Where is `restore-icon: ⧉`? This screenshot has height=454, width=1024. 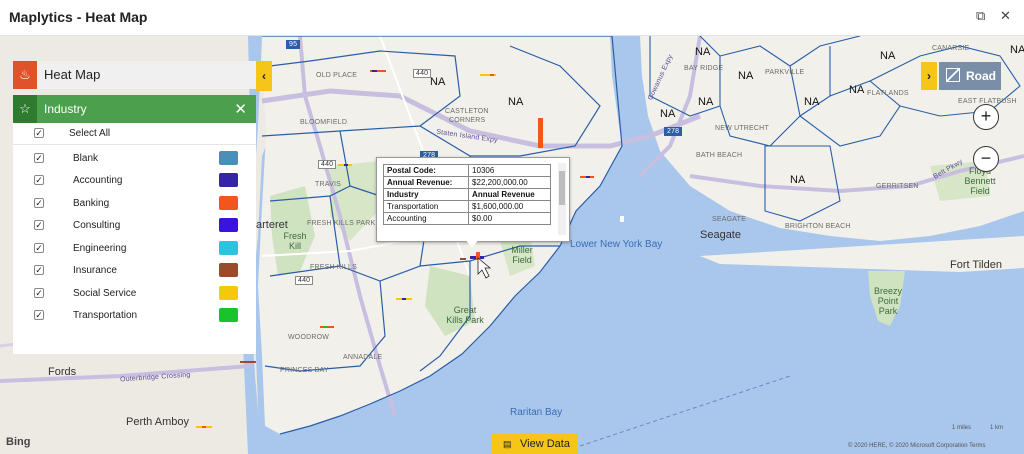 restore-icon: ⧉ is located at coordinates (980, 16).